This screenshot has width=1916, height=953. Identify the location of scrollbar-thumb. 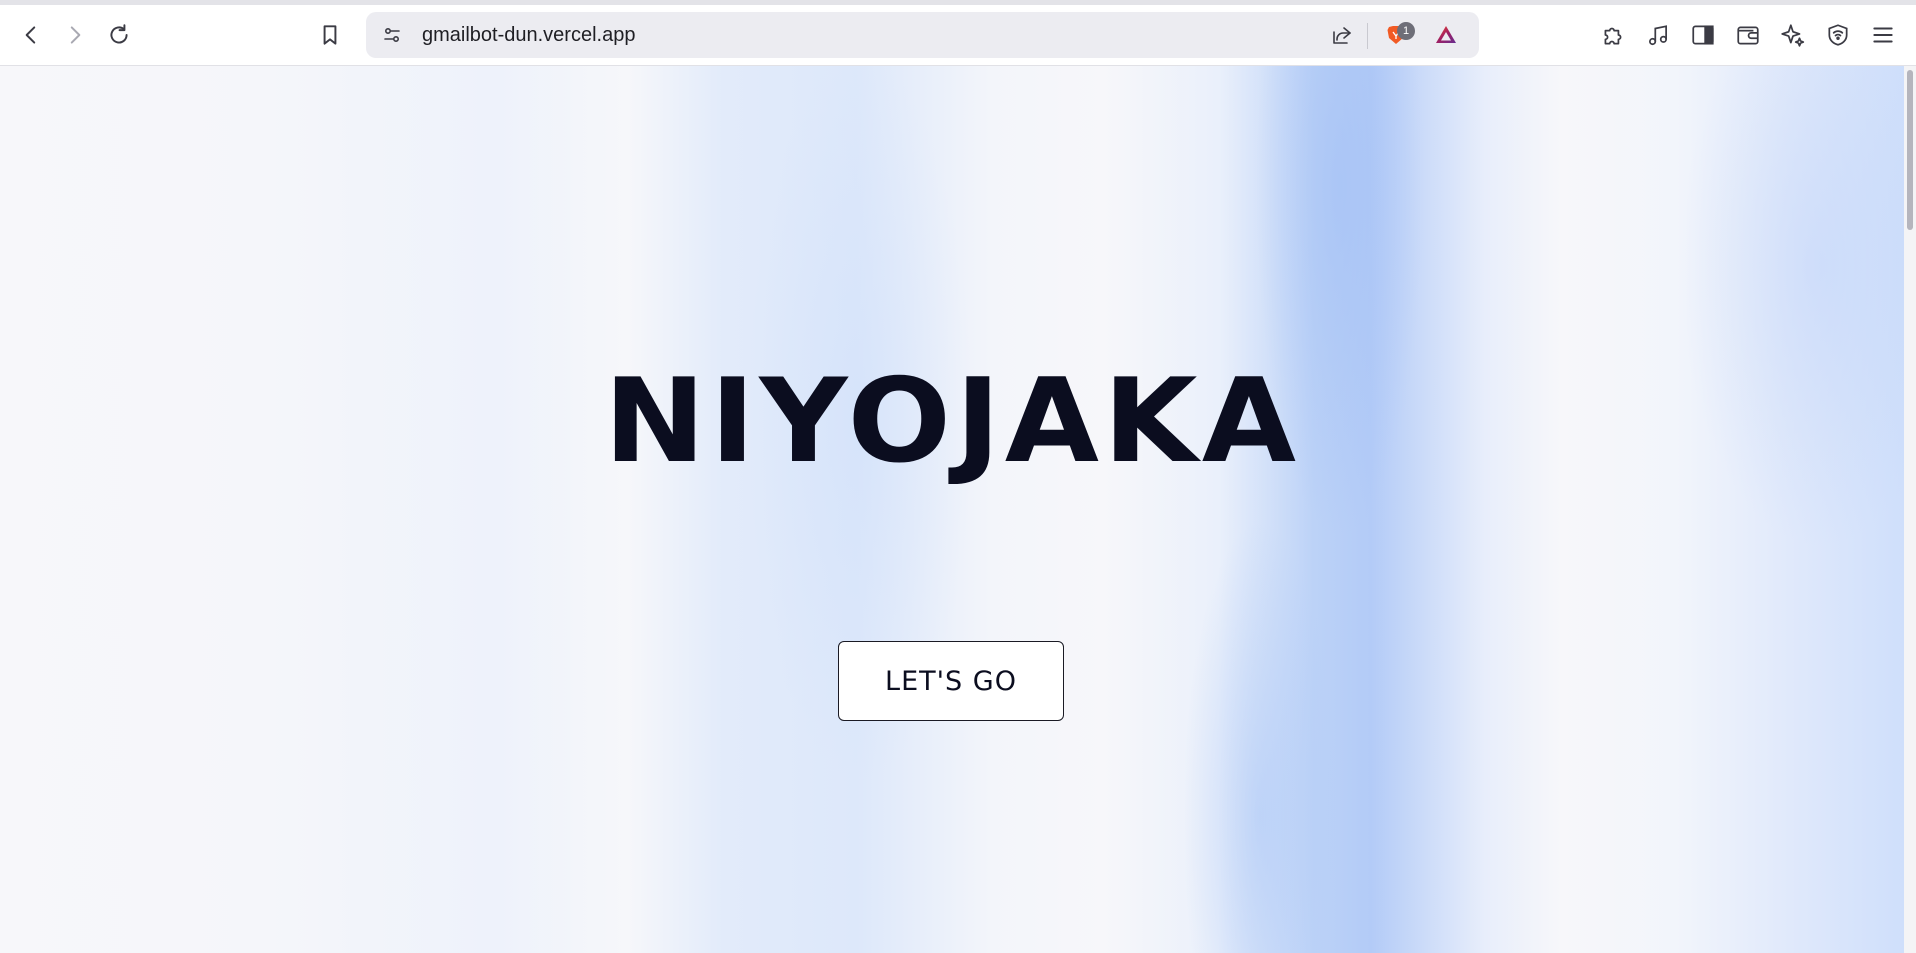
(1910, 150).